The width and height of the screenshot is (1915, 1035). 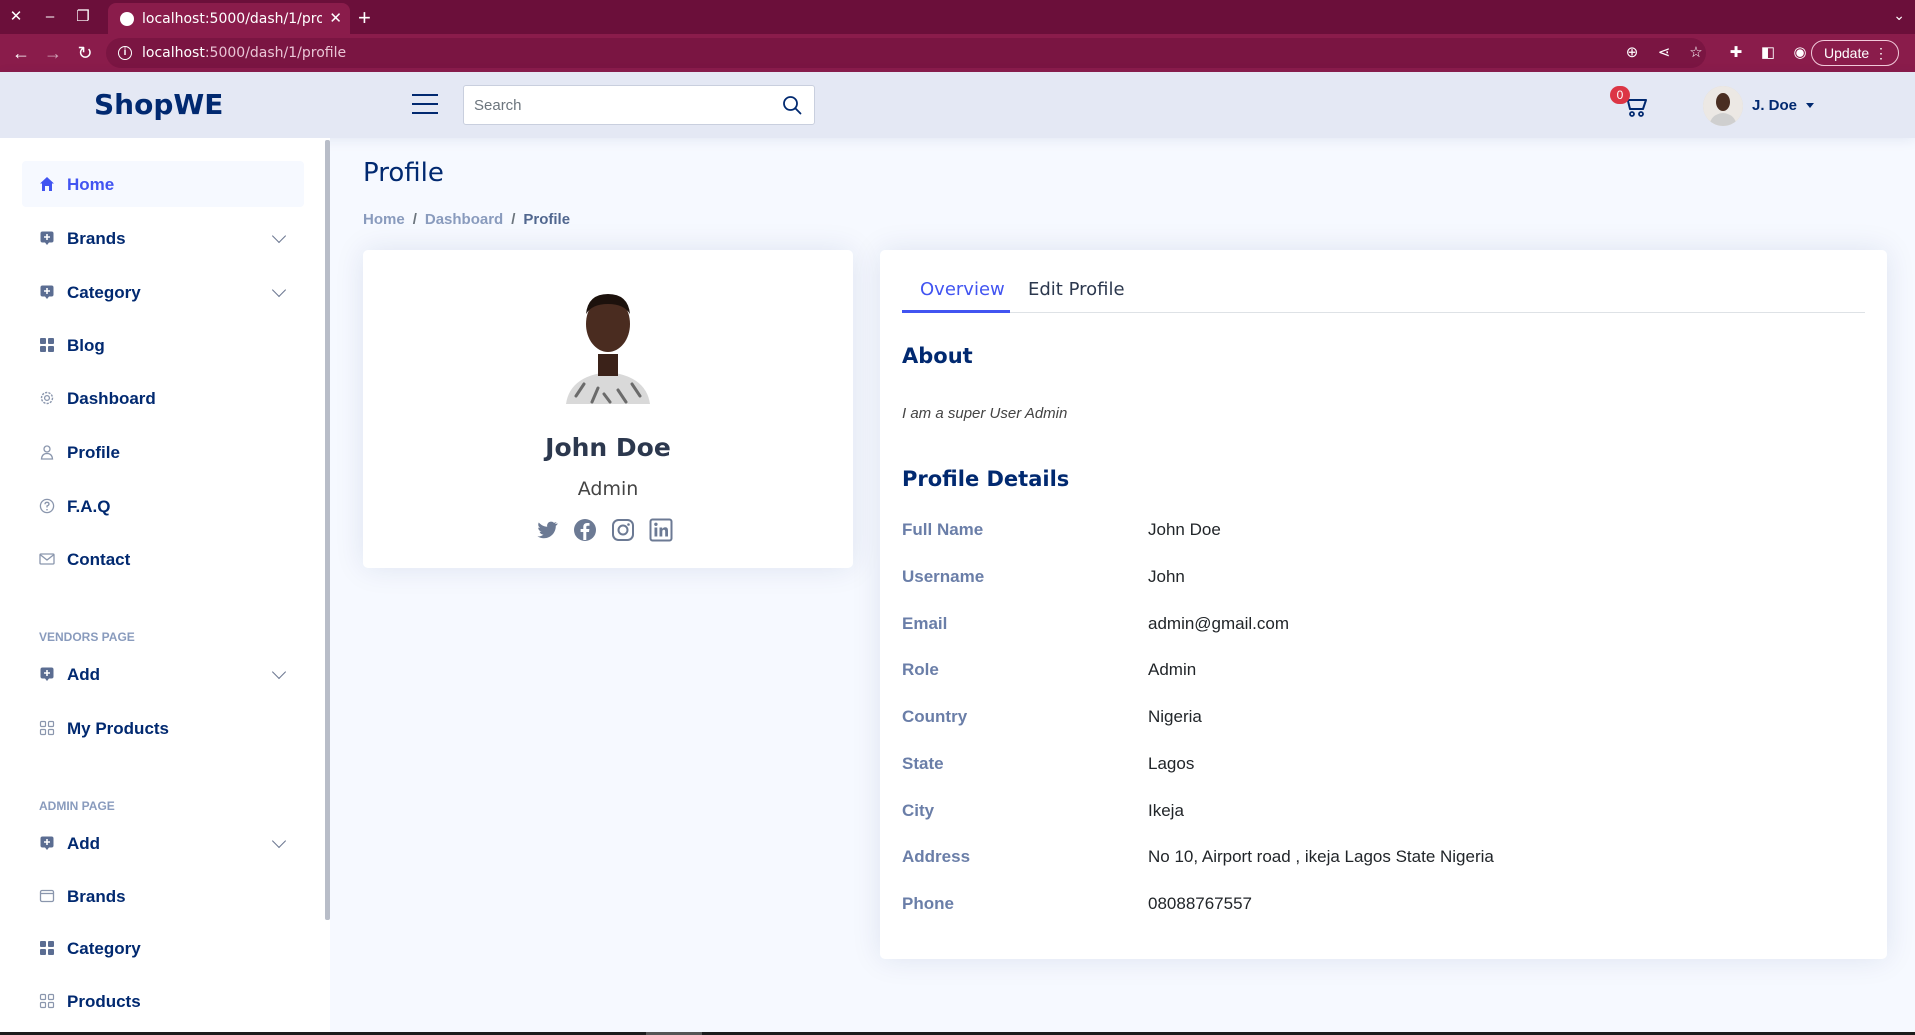 What do you see at coordinates (962, 289) in the screenshot?
I see `tab-overview: Overview` at bounding box center [962, 289].